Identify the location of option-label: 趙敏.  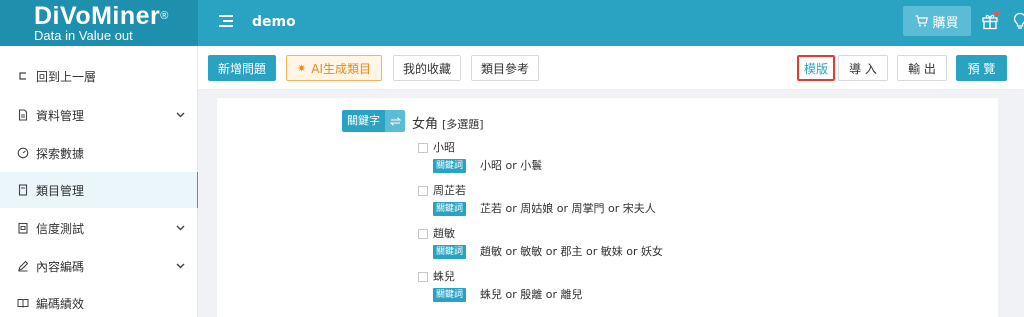
(444, 233).